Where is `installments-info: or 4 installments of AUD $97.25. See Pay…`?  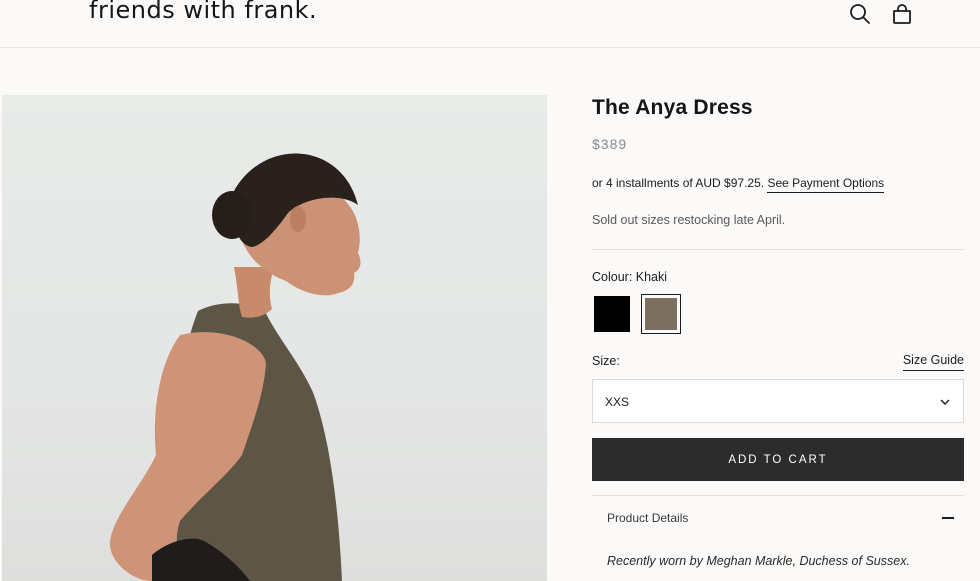 installments-info: or 4 installments of AUD $97.25. See Pay… is located at coordinates (738, 184).